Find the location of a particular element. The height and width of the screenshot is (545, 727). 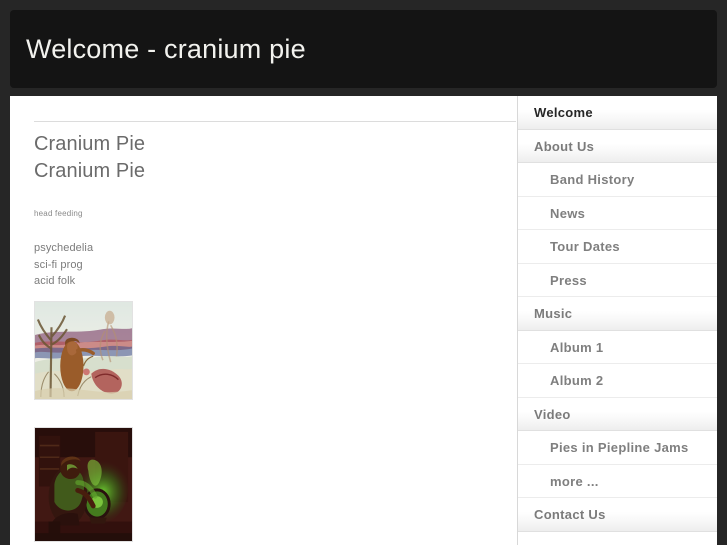

content-top-divider is located at coordinates (275, 121).